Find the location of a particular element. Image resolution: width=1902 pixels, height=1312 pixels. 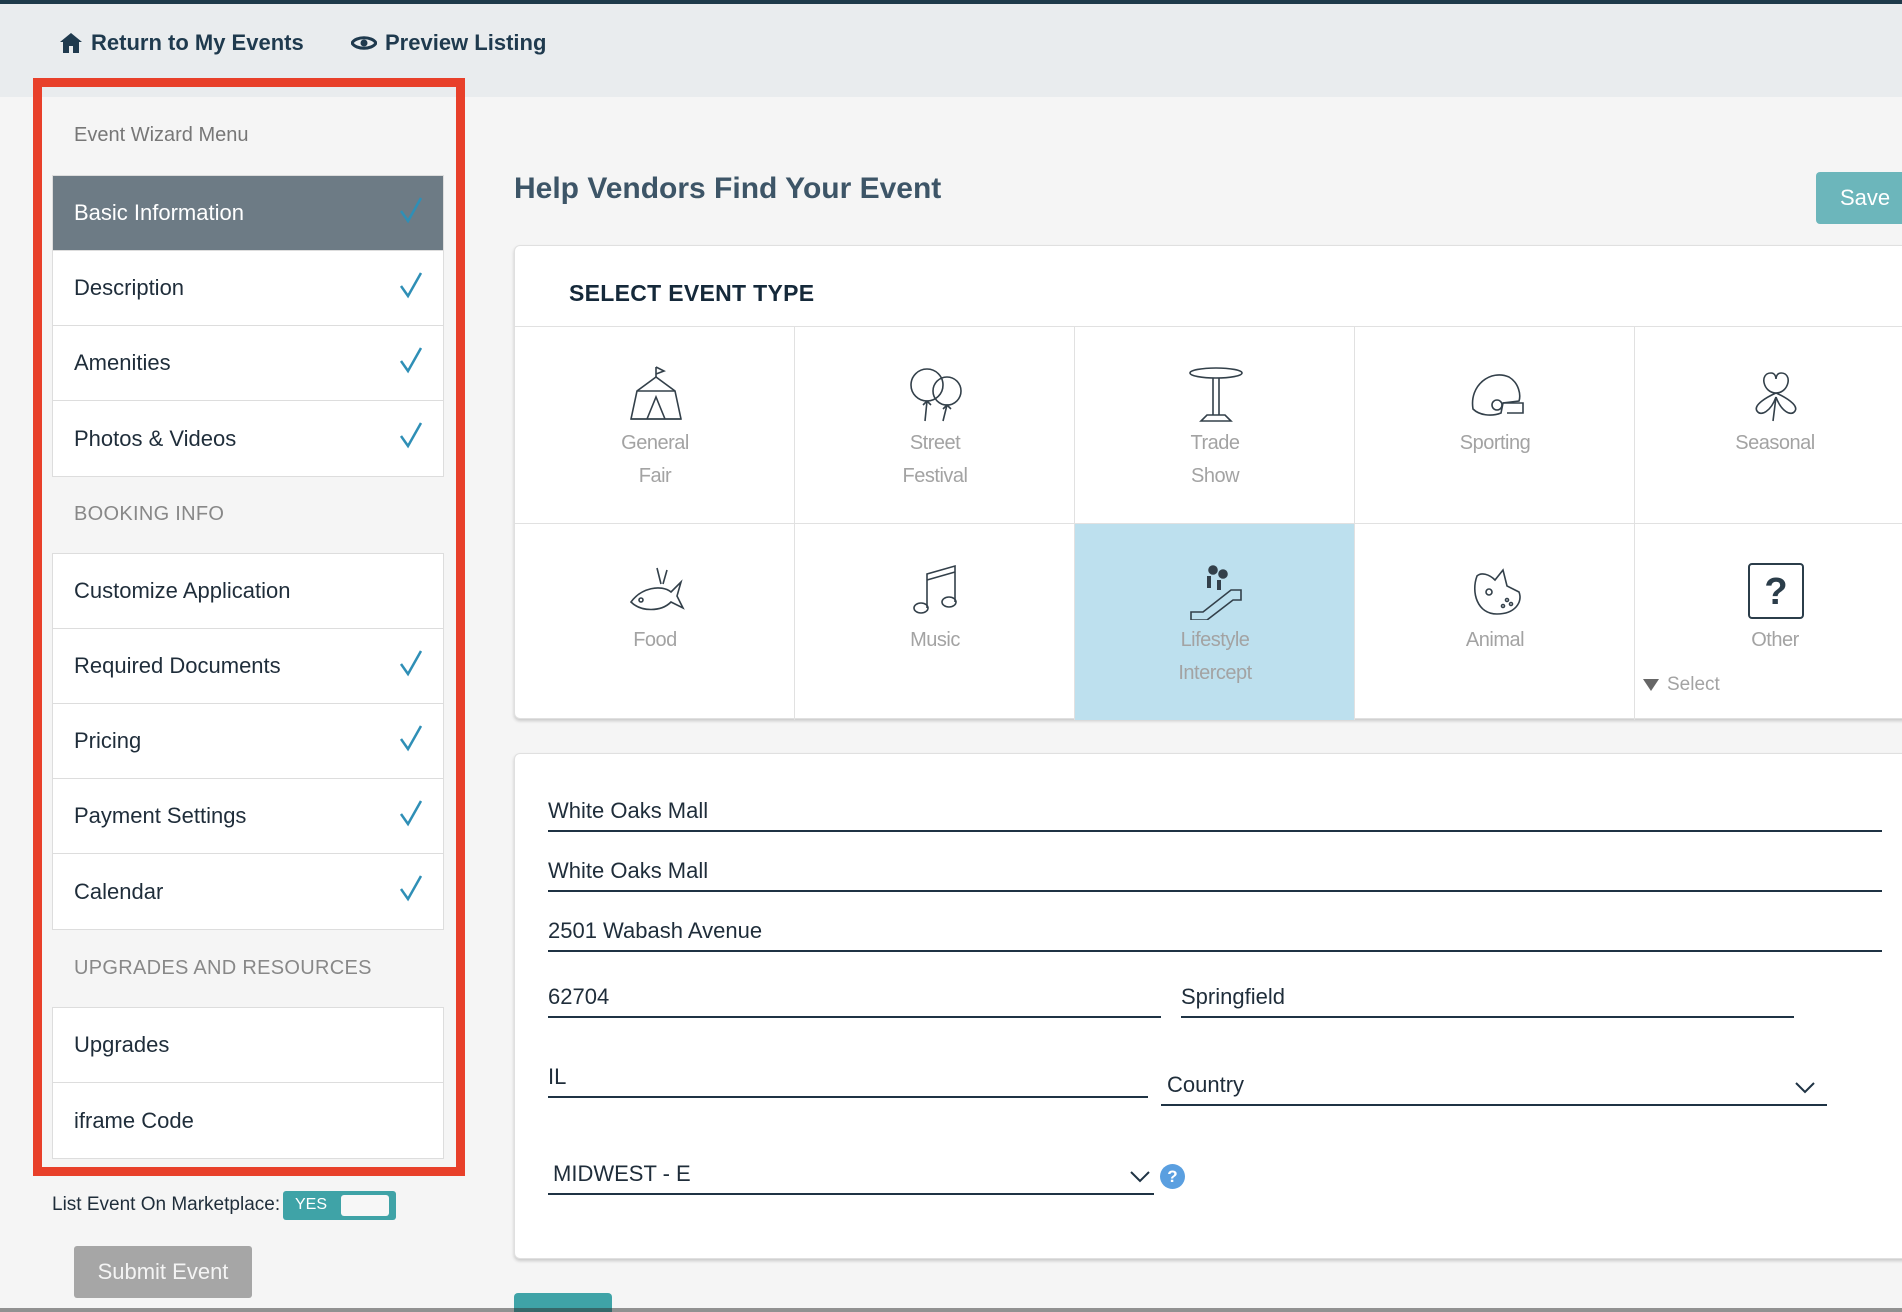

tile-label: General Fair is located at coordinates (655, 459).